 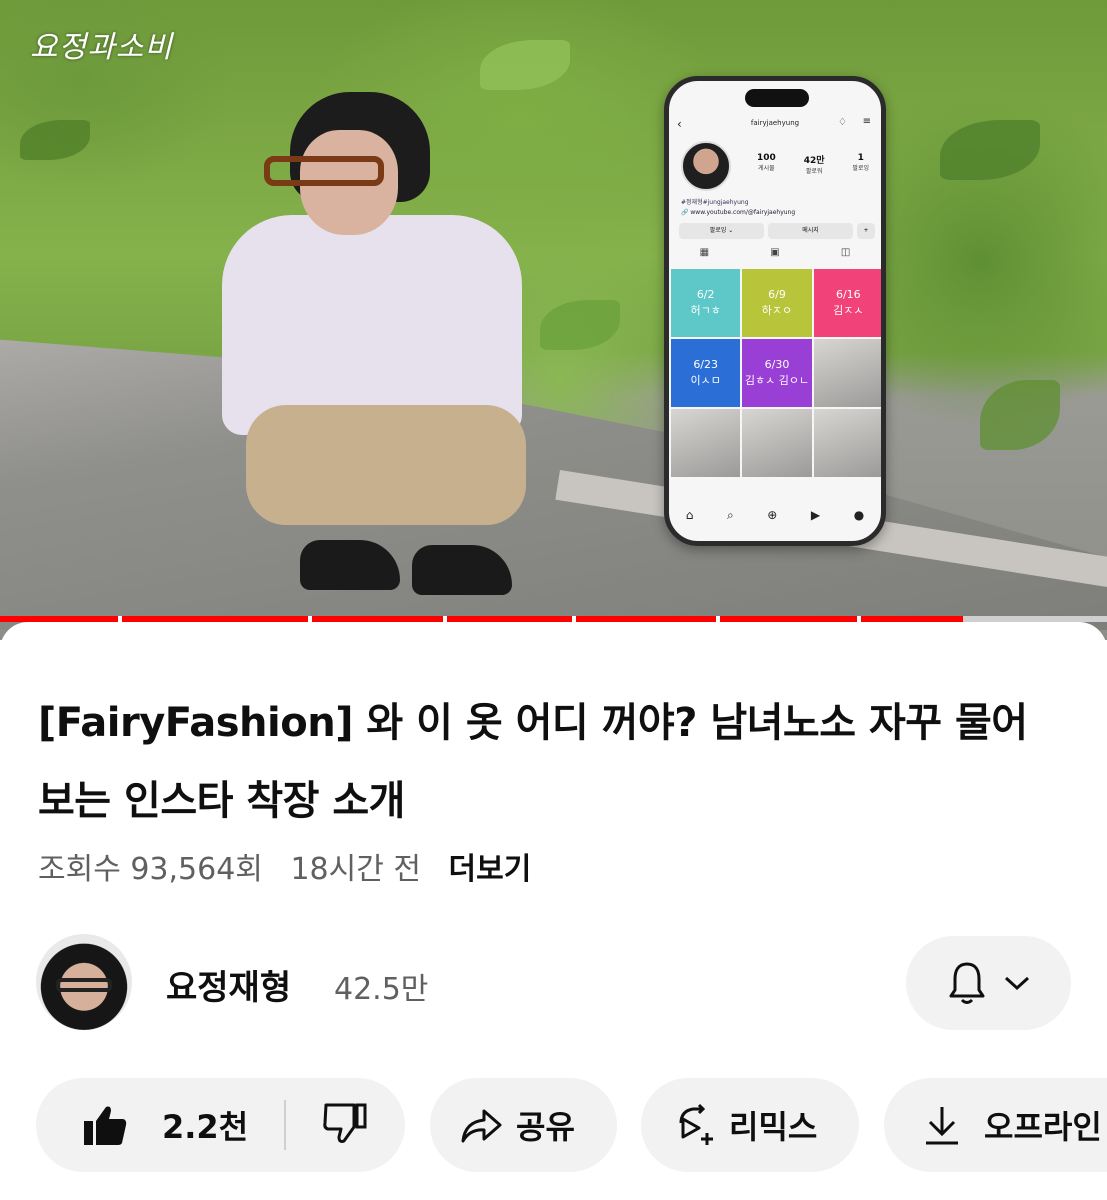 I want to click on offline-label: 오프라인, so click(x=1043, y=1127).